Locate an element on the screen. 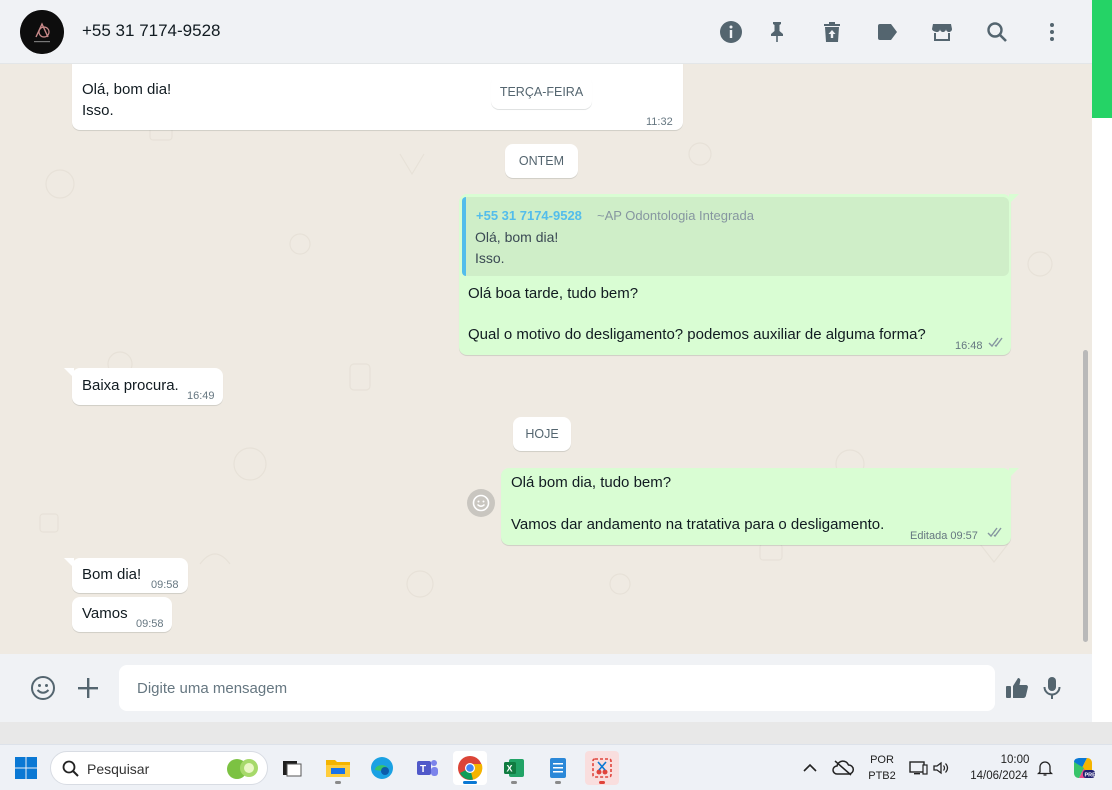  notification-bell-icon is located at coordinates (1045, 768).